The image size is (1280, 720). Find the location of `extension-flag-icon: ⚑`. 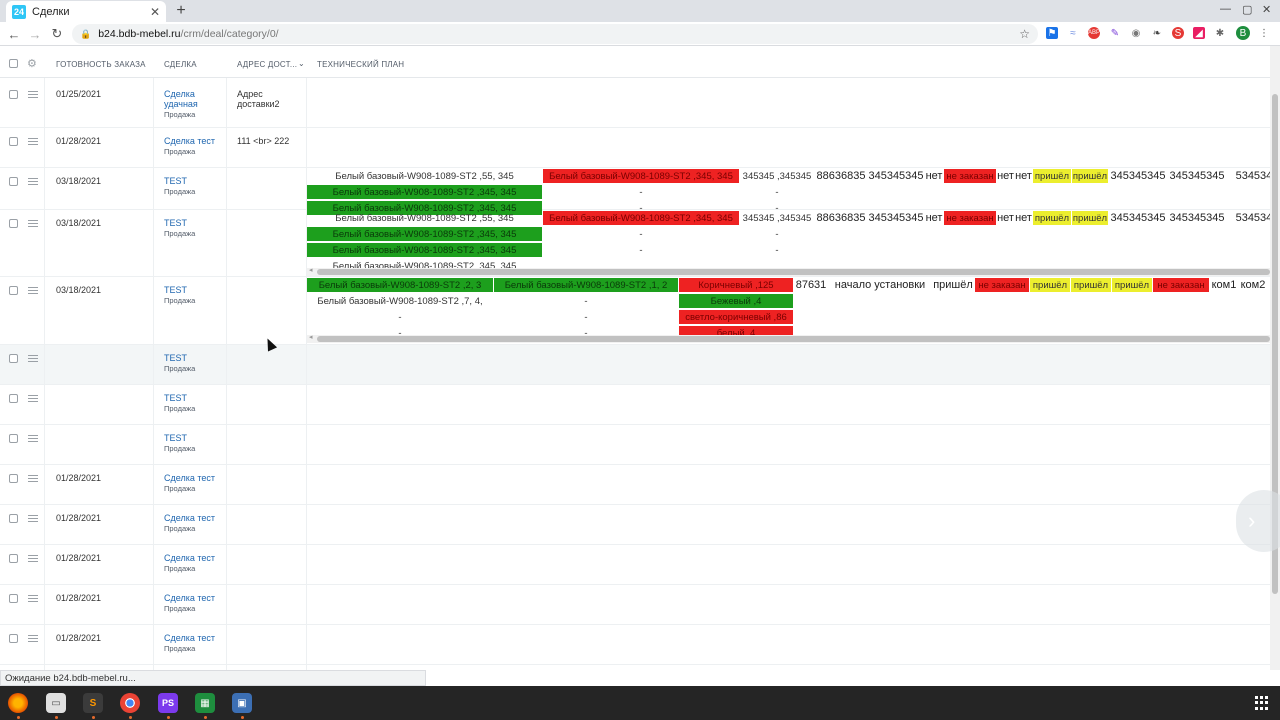

extension-flag-icon: ⚑ is located at coordinates (1052, 33).